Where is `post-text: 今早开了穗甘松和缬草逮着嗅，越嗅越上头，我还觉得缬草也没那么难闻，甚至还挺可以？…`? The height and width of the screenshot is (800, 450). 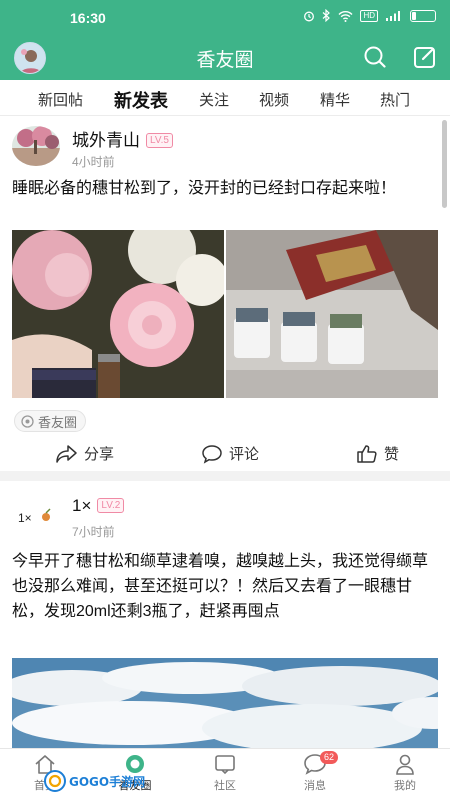
post-text: 今早开了穗甘松和缬草逮着嗅，越嗅越上头，我还觉得缬草也没那么难闻，甚至还挺可以？… is located at coordinates (226, 586).